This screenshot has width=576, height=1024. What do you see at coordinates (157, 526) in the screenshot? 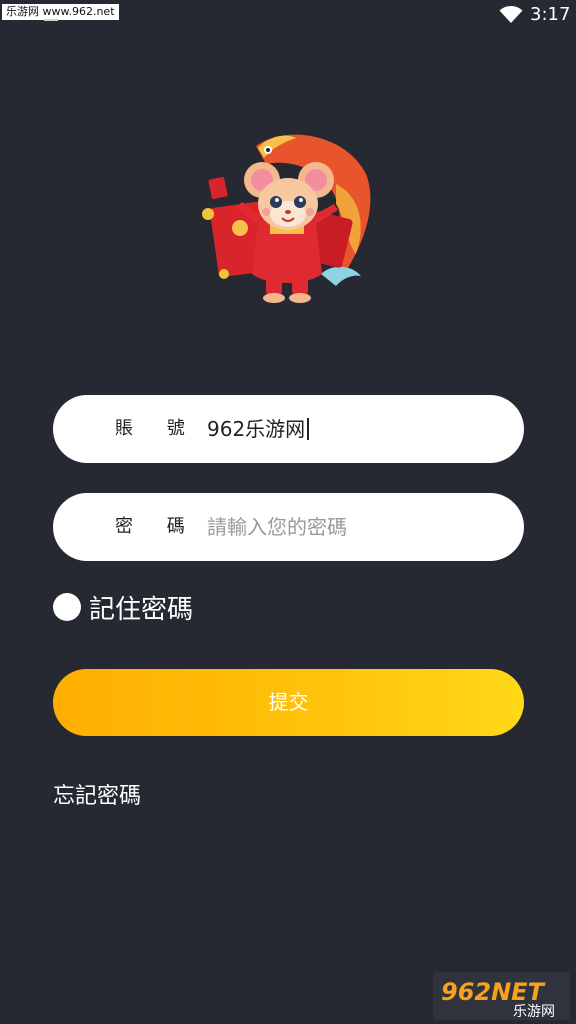
I see `password-label: 密 碼` at bounding box center [157, 526].